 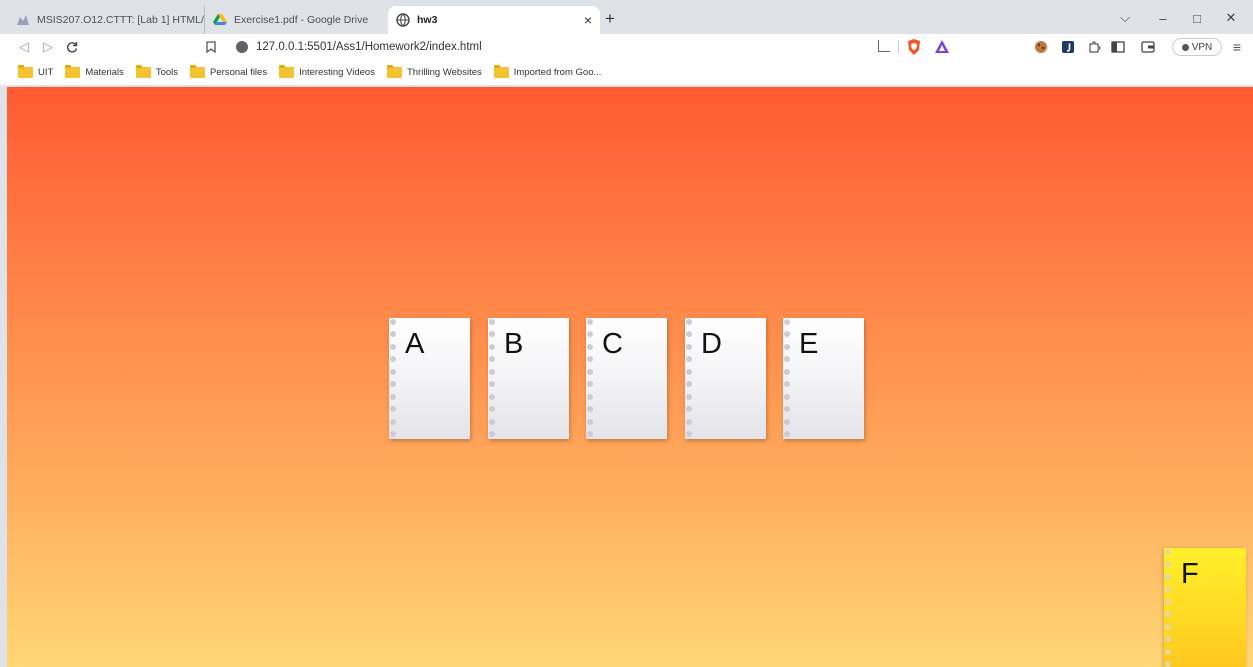 I want to click on bookmark-personal-files: Personal files, so click(x=229, y=71).